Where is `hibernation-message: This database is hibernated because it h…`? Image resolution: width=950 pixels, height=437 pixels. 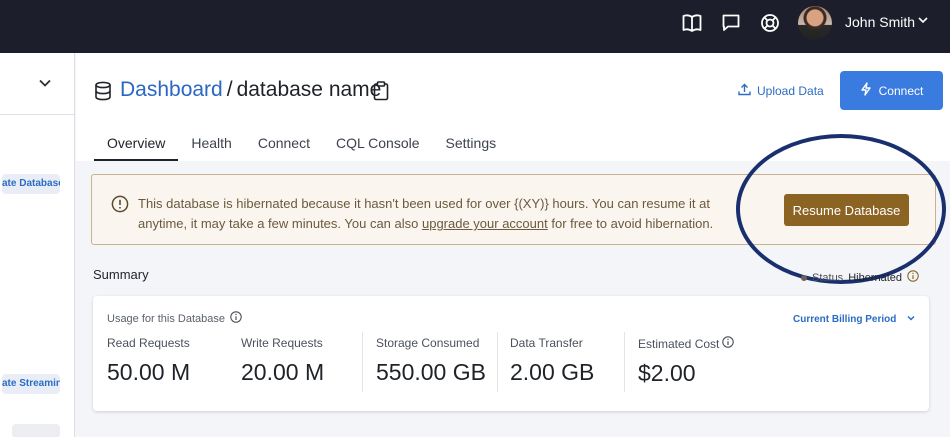 hibernation-message: This database is hibernated because it h… is located at coordinates (438, 214).